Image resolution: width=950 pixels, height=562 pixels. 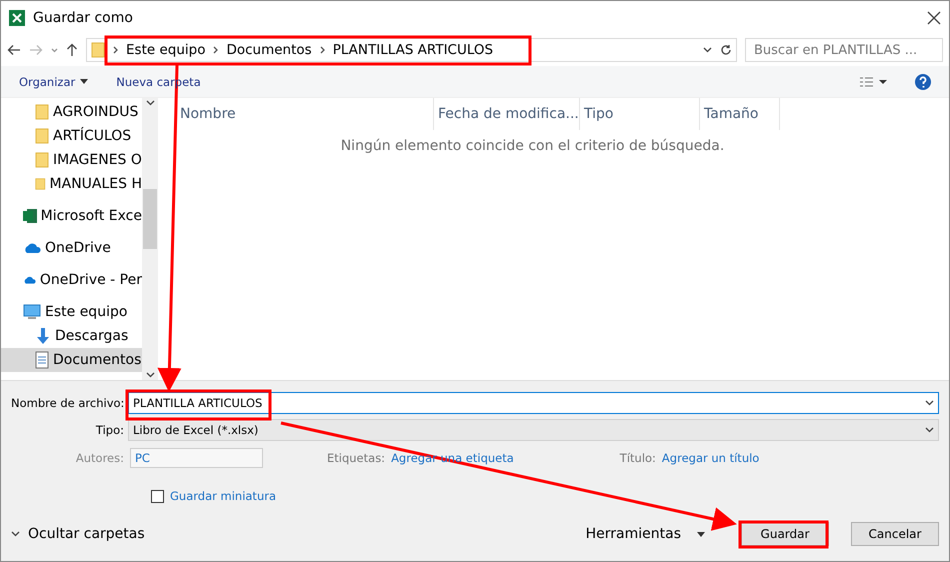 What do you see at coordinates (873, 82) in the screenshot?
I see `view-options-icon` at bounding box center [873, 82].